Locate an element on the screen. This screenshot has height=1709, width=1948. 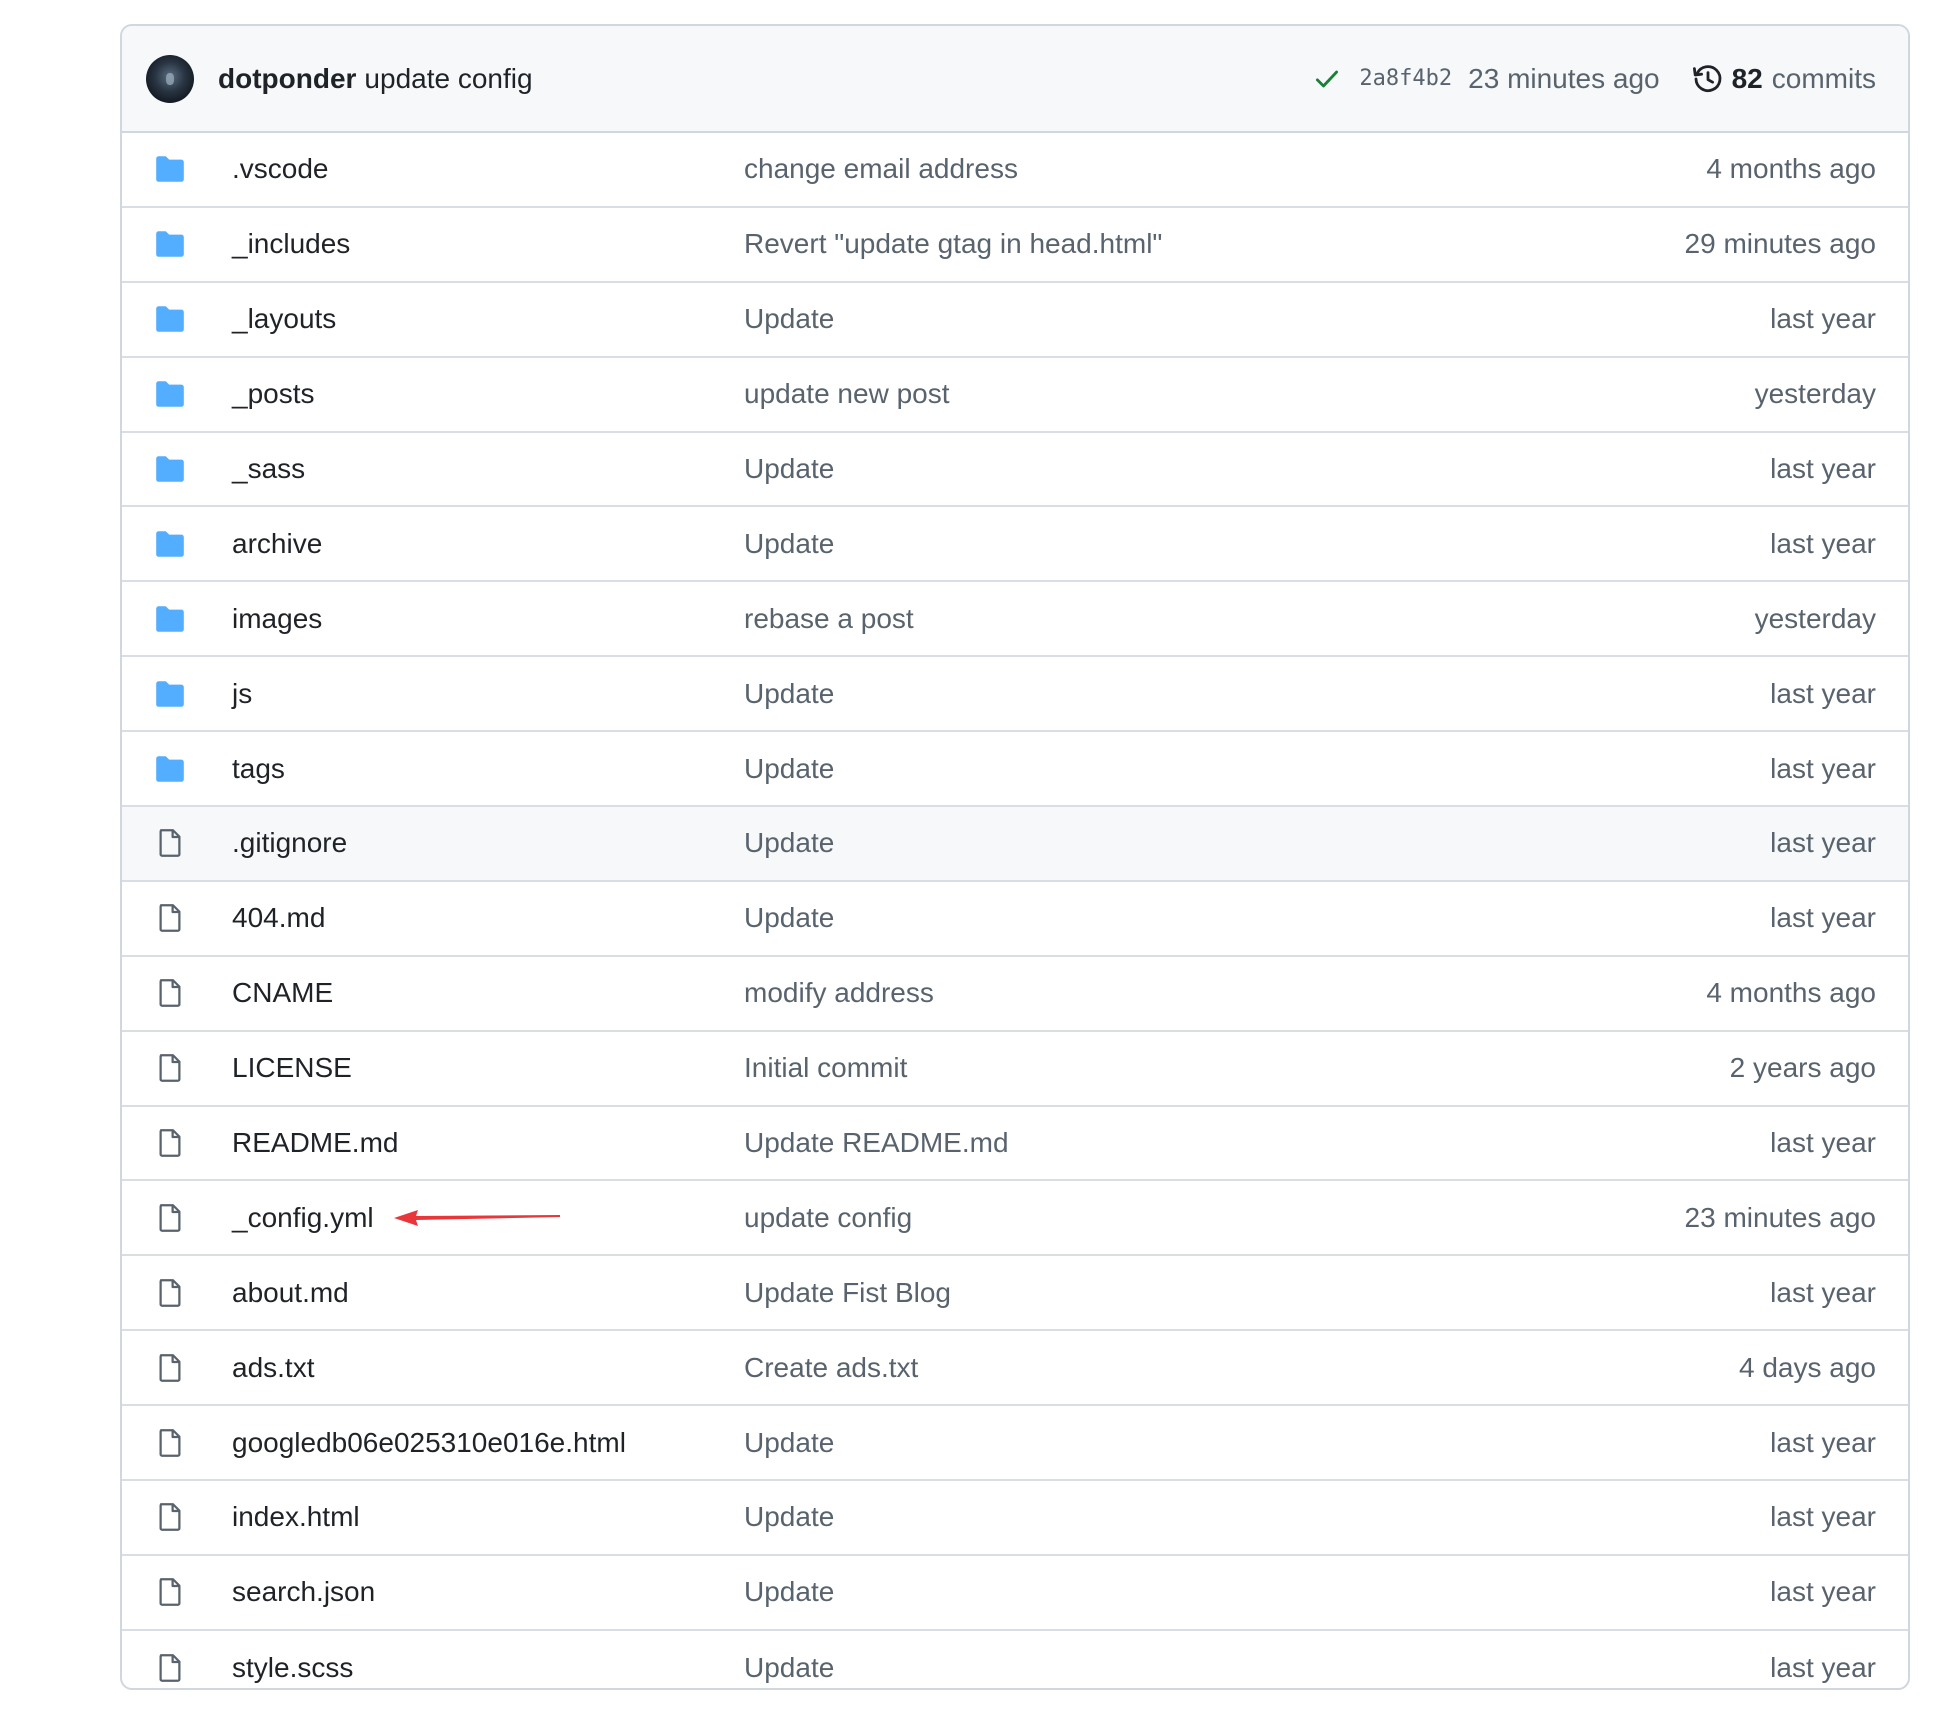
file-row: search.json Update last year is located at coordinates (1015, 1593).